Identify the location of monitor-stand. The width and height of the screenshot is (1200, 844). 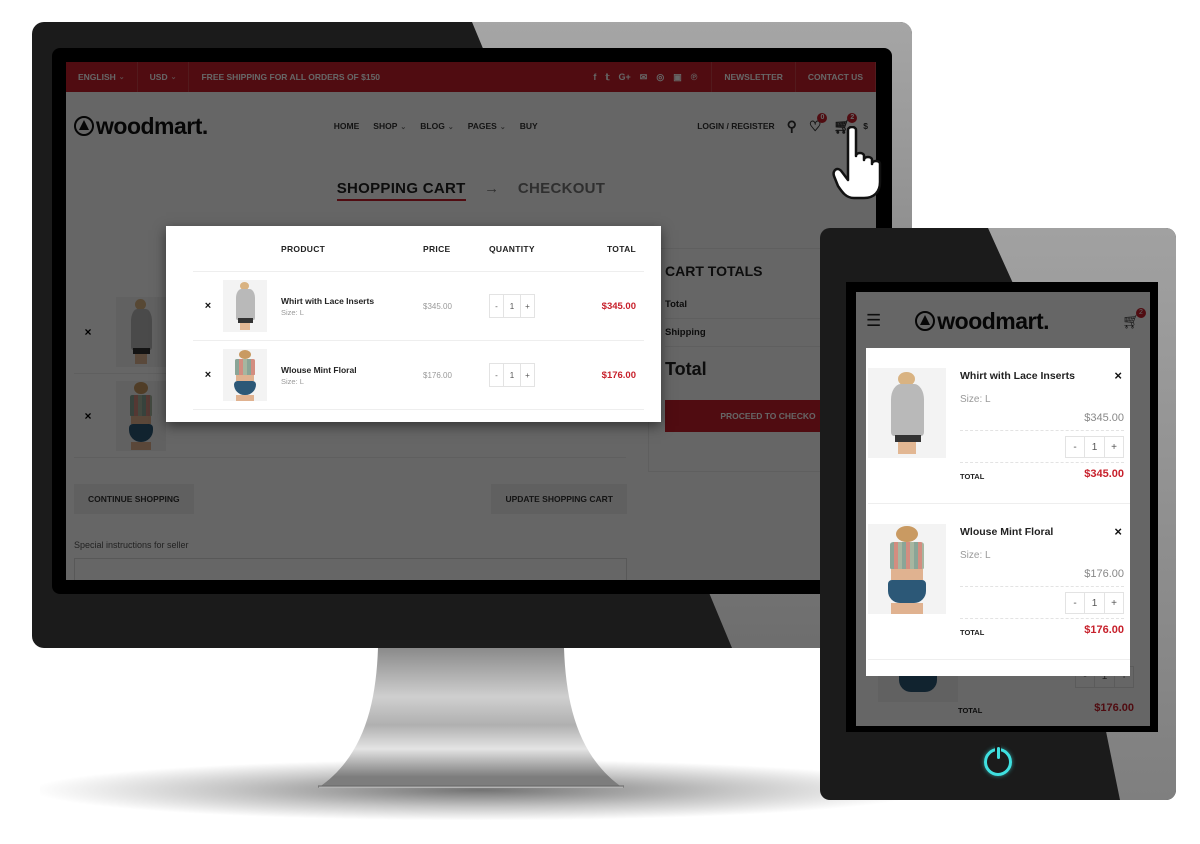
(471, 718).